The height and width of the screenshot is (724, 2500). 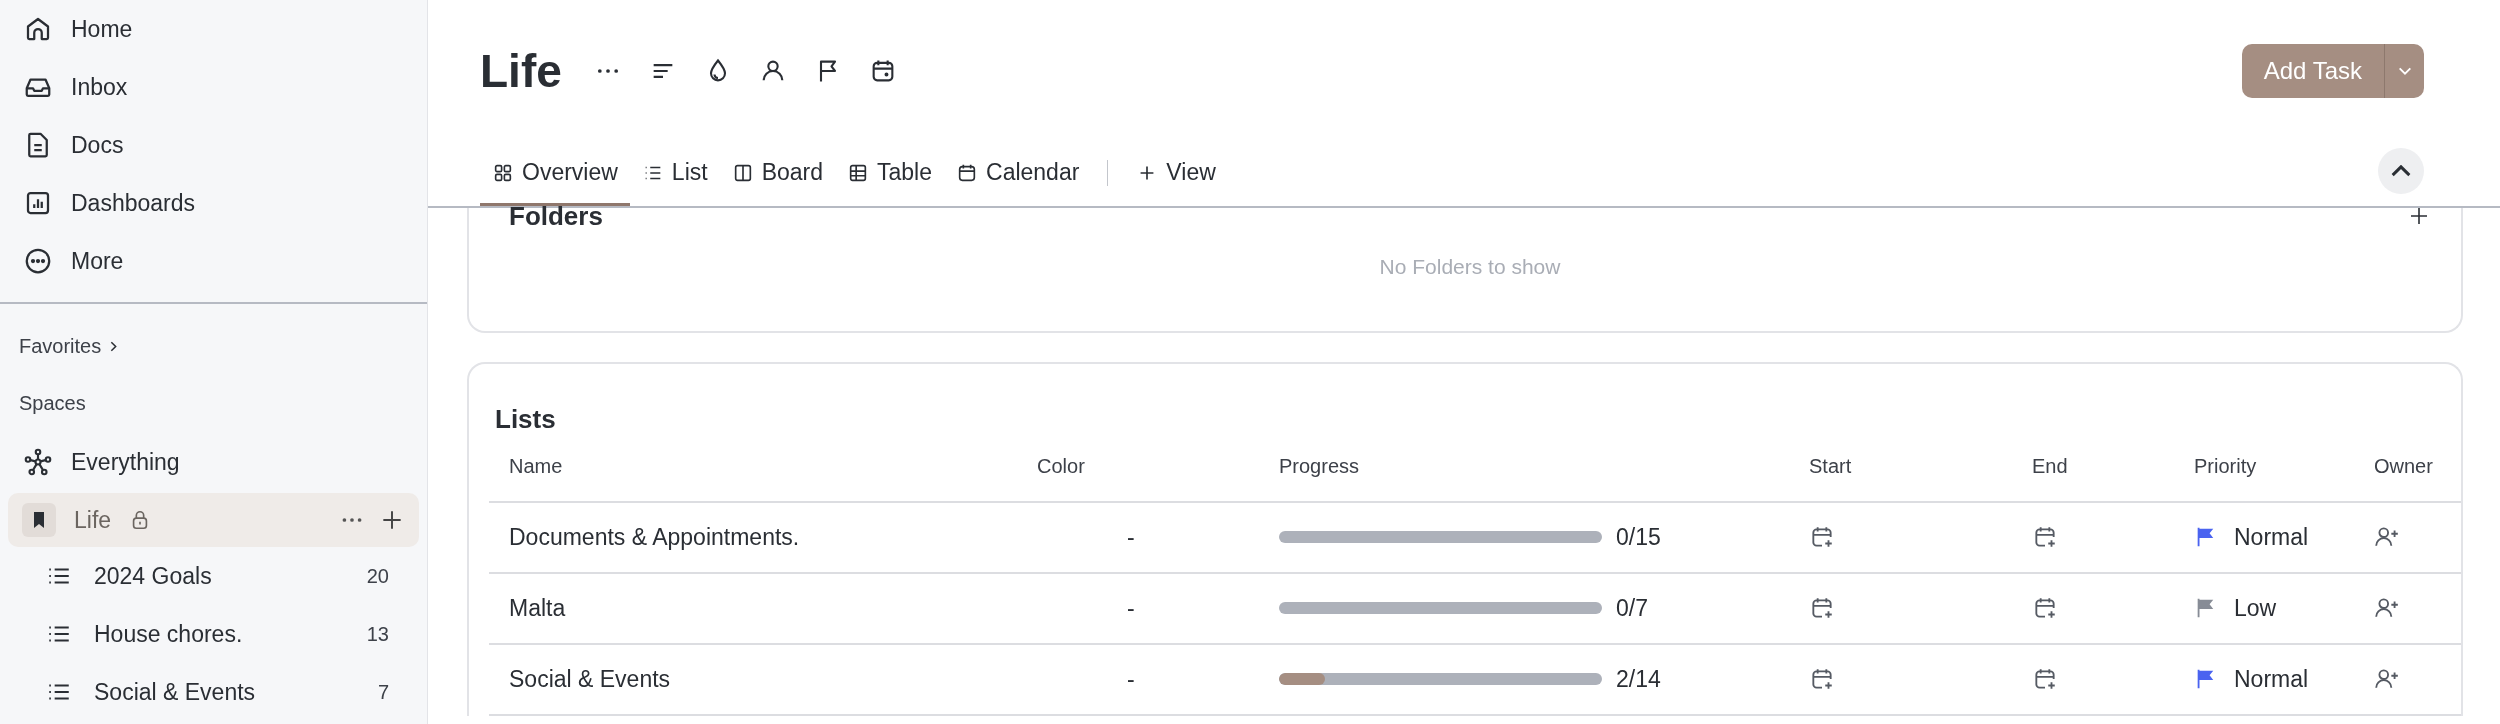 I want to click on collapse-button, so click(x=2401, y=171).